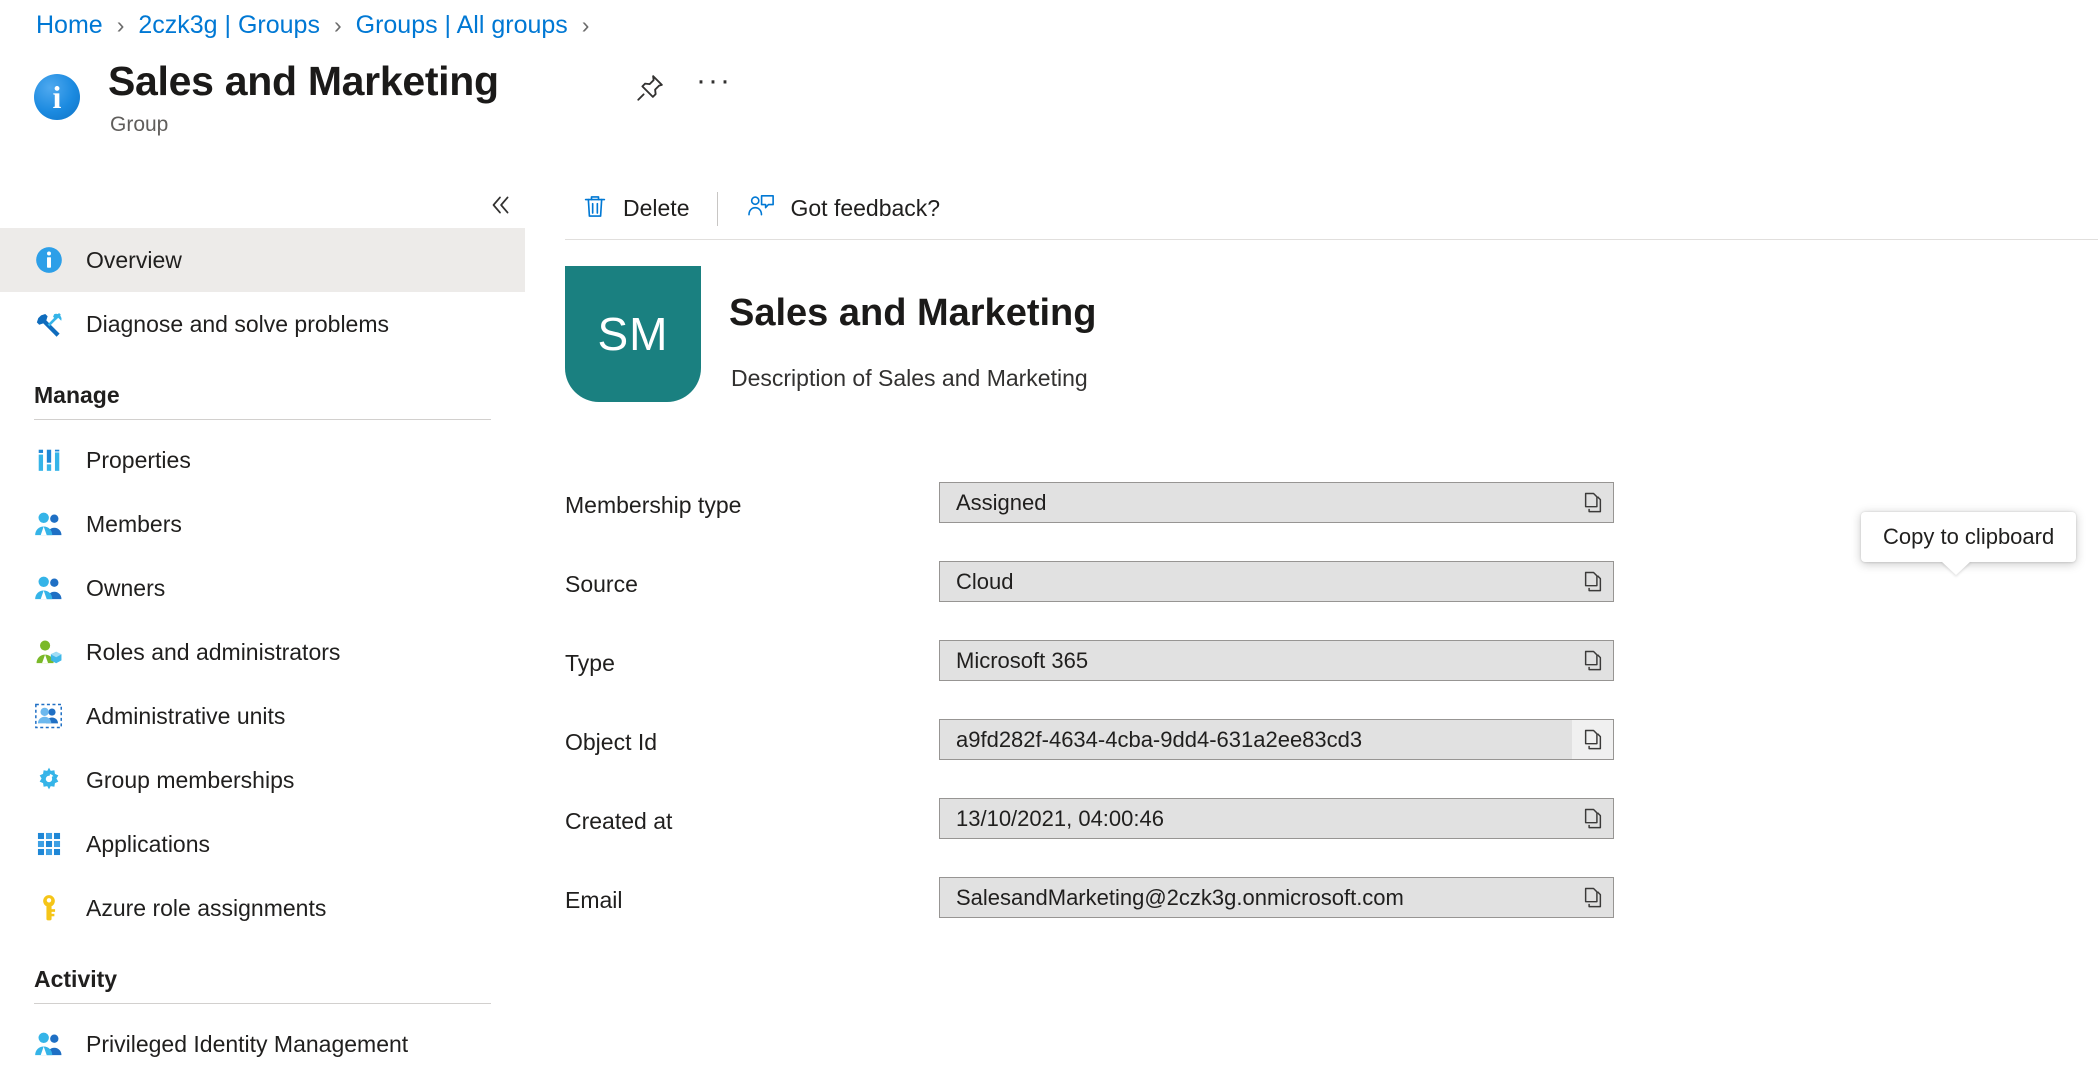 Image resolution: width=2098 pixels, height=1084 pixels. What do you see at coordinates (49, 908) in the screenshot?
I see `key-icon` at bounding box center [49, 908].